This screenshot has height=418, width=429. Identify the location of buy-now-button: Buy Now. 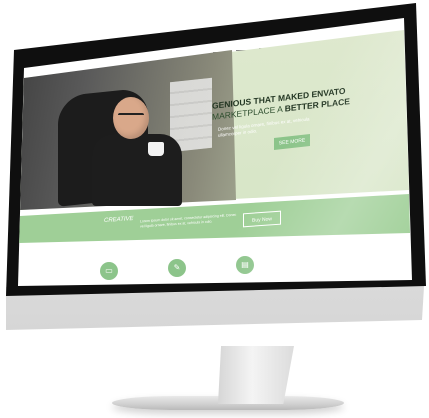
(262, 219).